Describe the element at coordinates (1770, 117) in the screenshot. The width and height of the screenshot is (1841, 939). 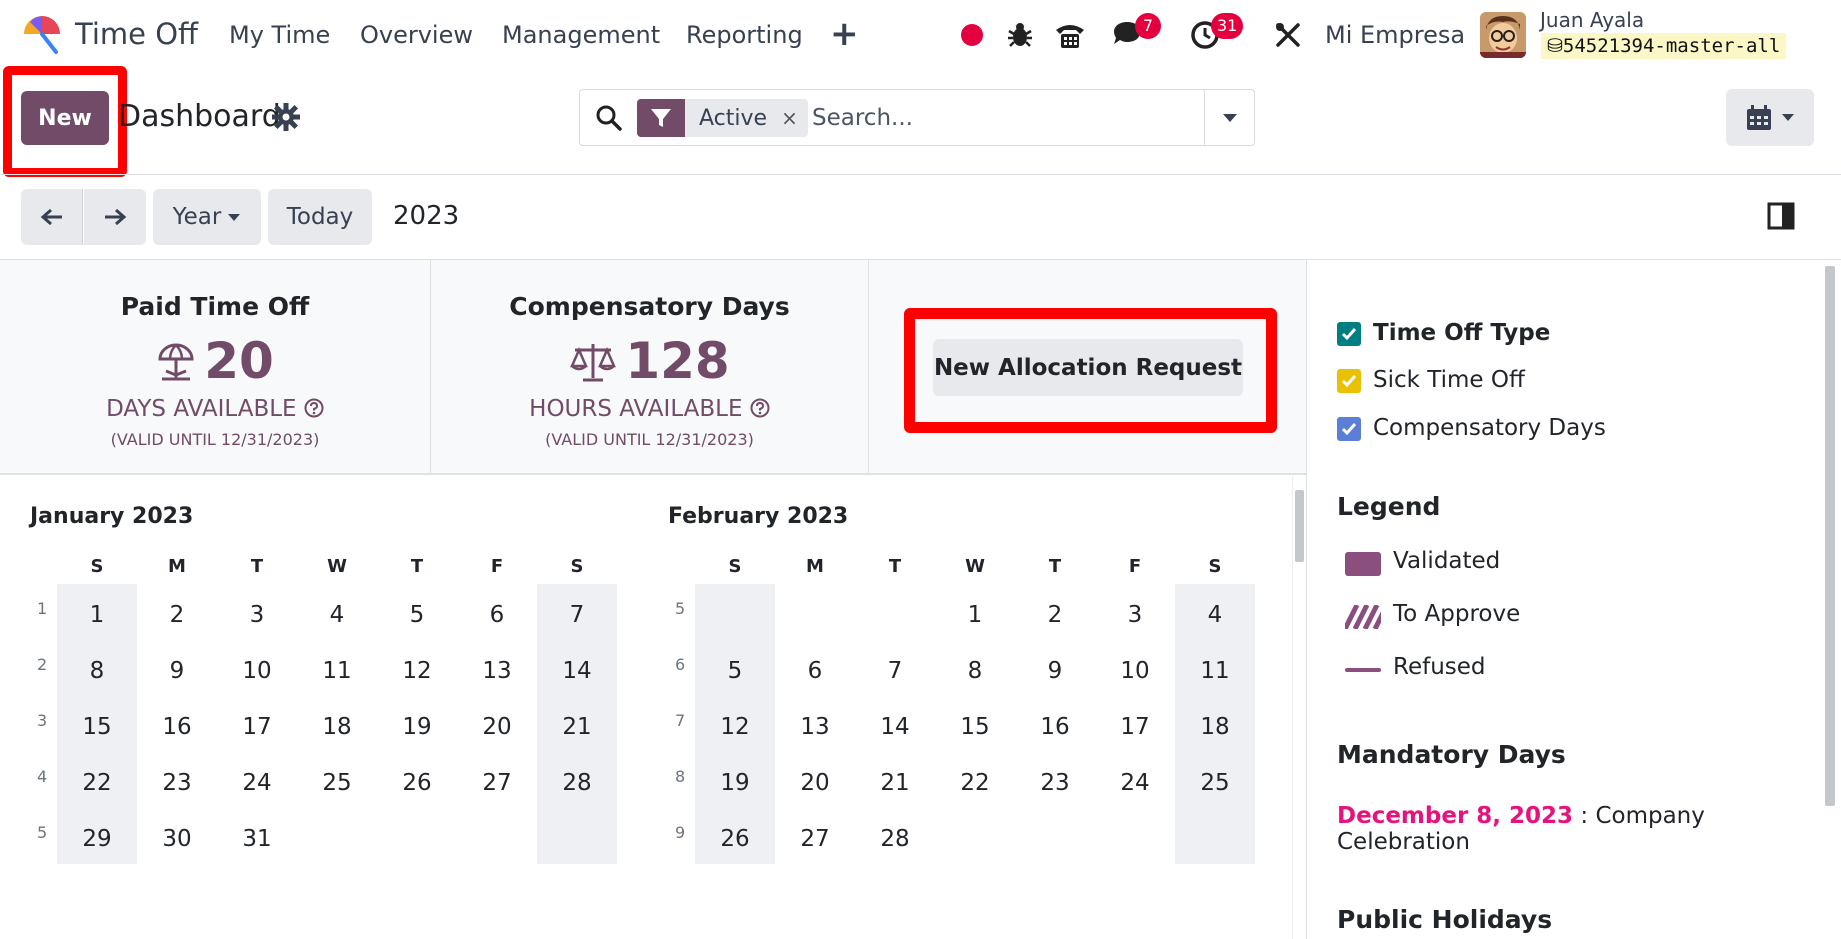
I see `view-switcher-button` at that location.